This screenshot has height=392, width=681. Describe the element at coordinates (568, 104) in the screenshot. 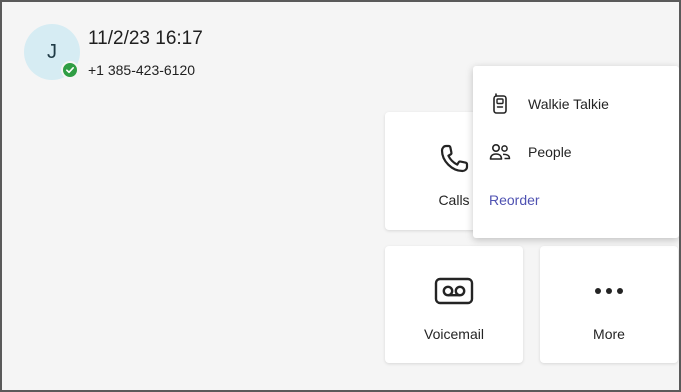

I see `menu-item-label: Walkie Talkie` at that location.